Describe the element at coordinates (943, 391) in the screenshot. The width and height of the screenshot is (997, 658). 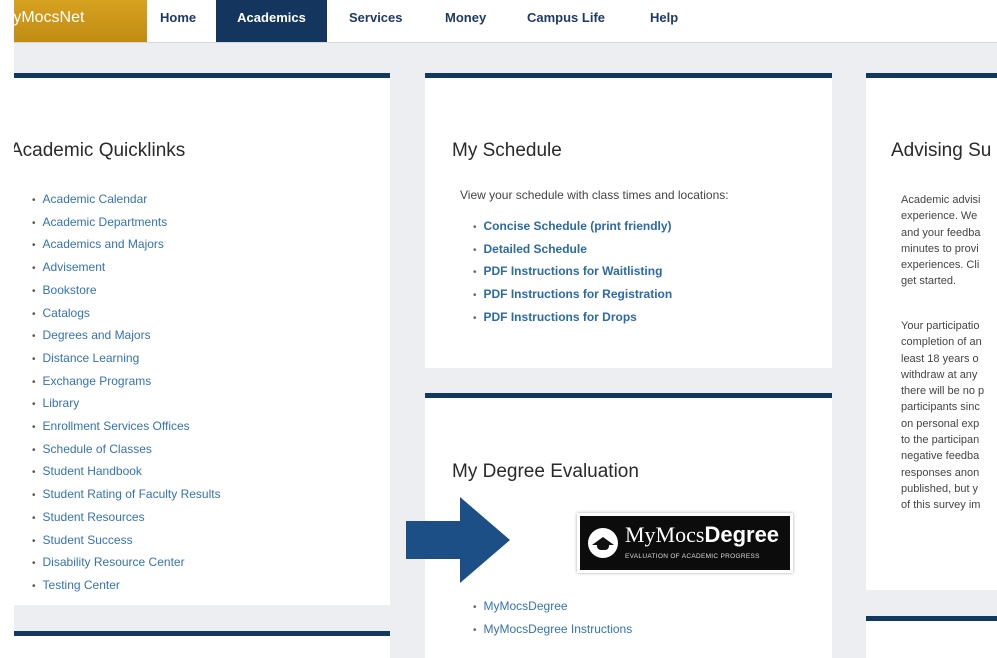
I see `advising-text-line: there will be no p` at that location.